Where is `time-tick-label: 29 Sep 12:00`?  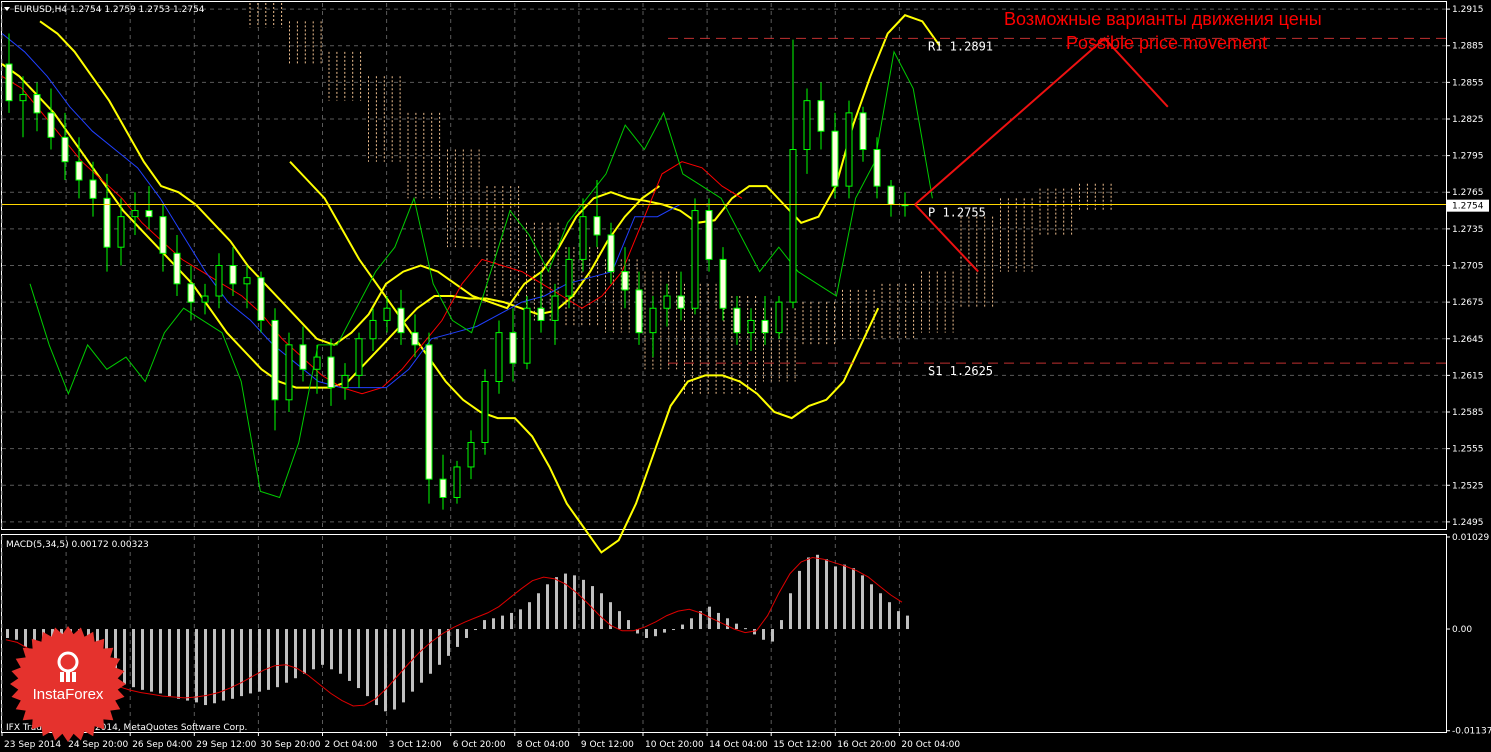 time-tick-label: 29 Sep 12:00 is located at coordinates (226, 745).